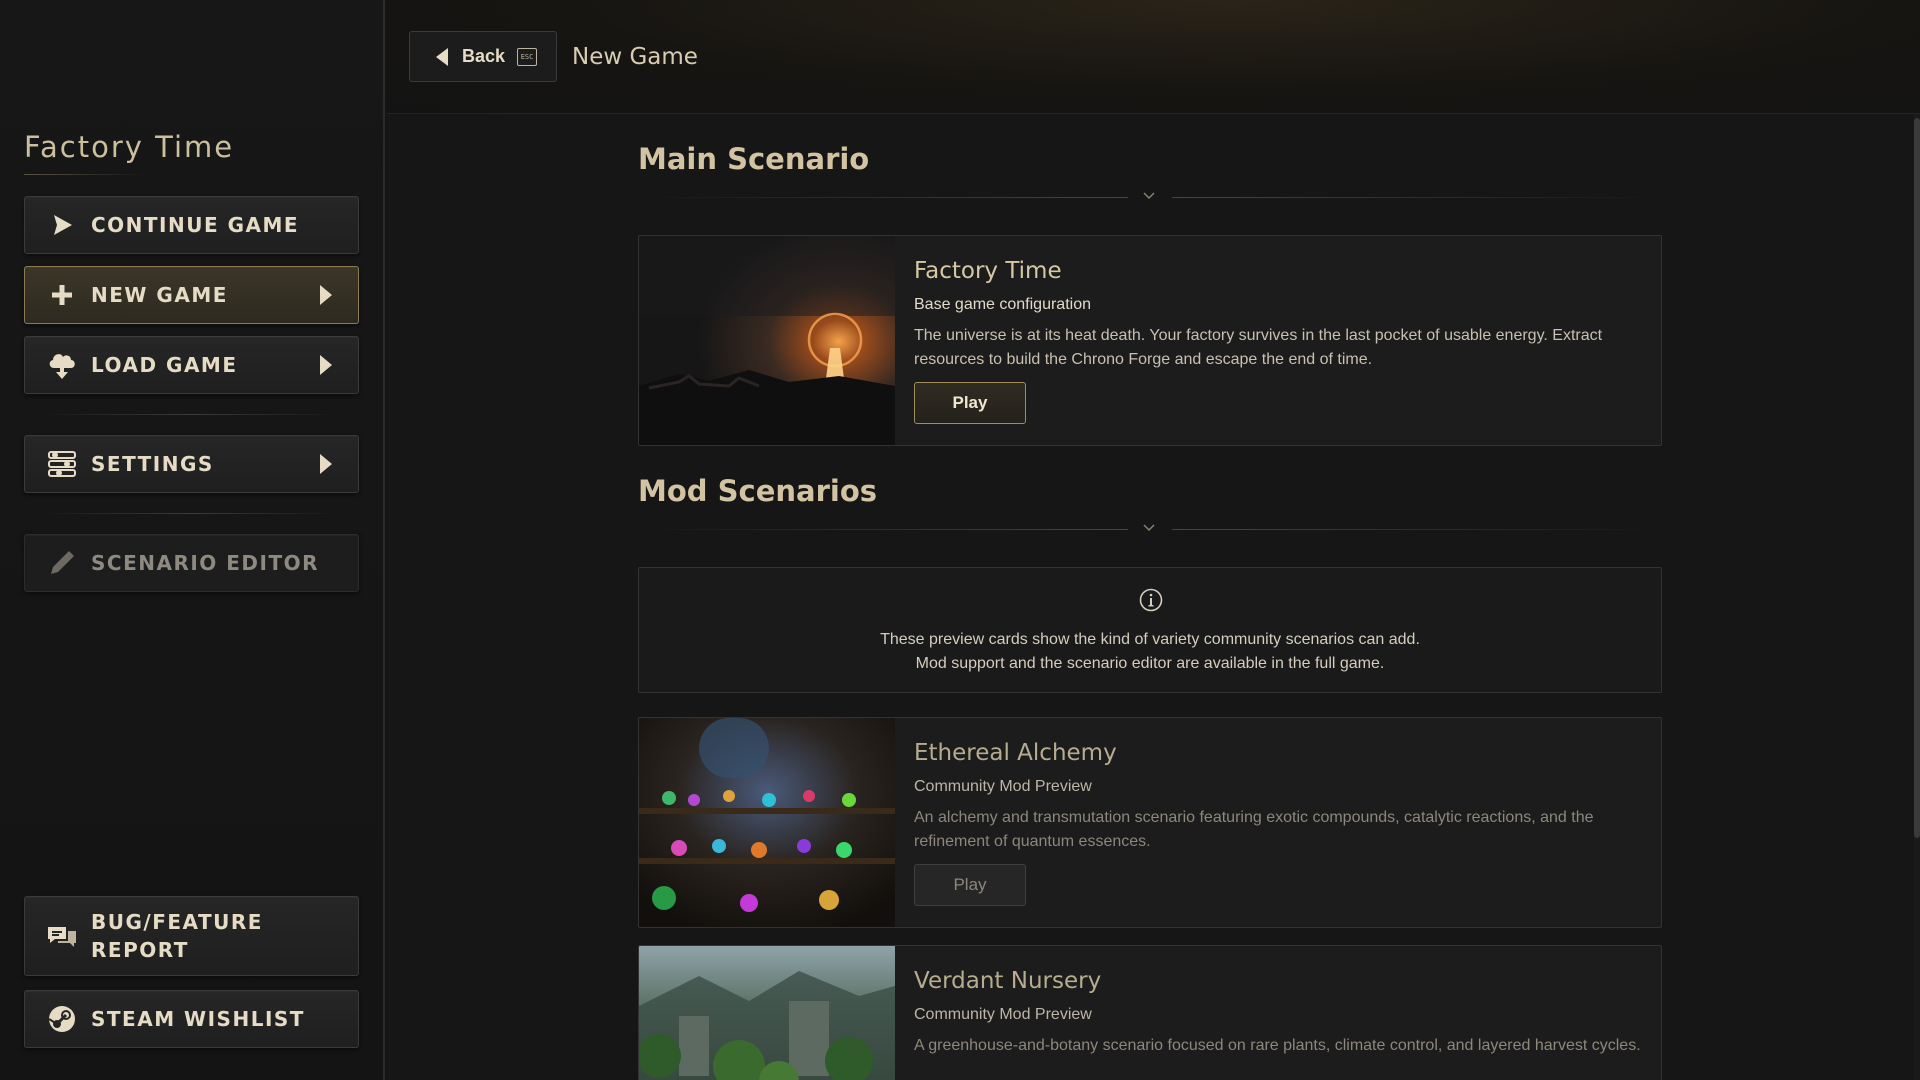 The height and width of the screenshot is (1080, 1920). Describe the element at coordinates (164, 365) in the screenshot. I see `load-game-label: LOAD GAME` at that location.